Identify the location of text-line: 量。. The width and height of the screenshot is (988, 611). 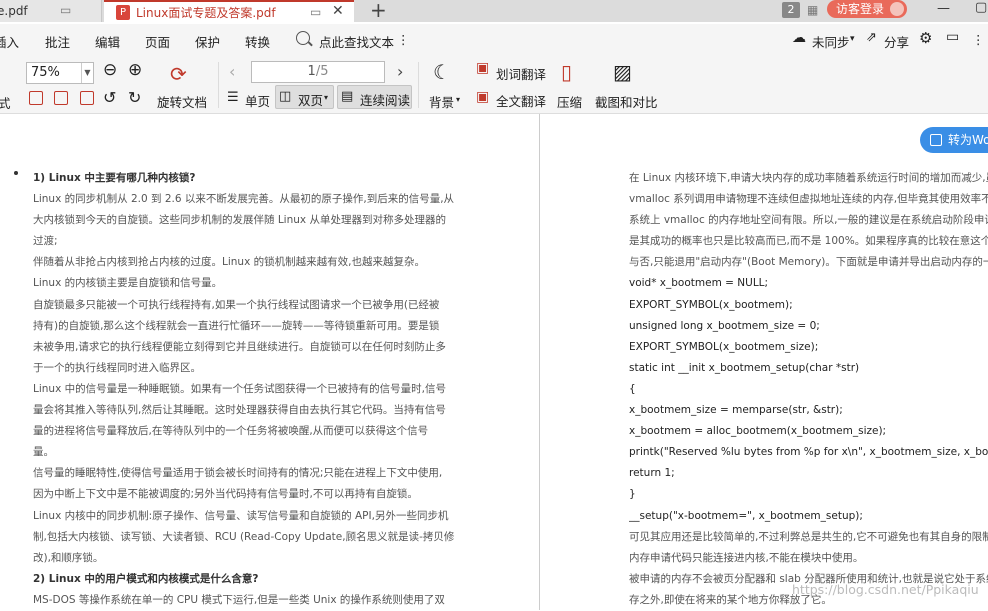
(43, 452).